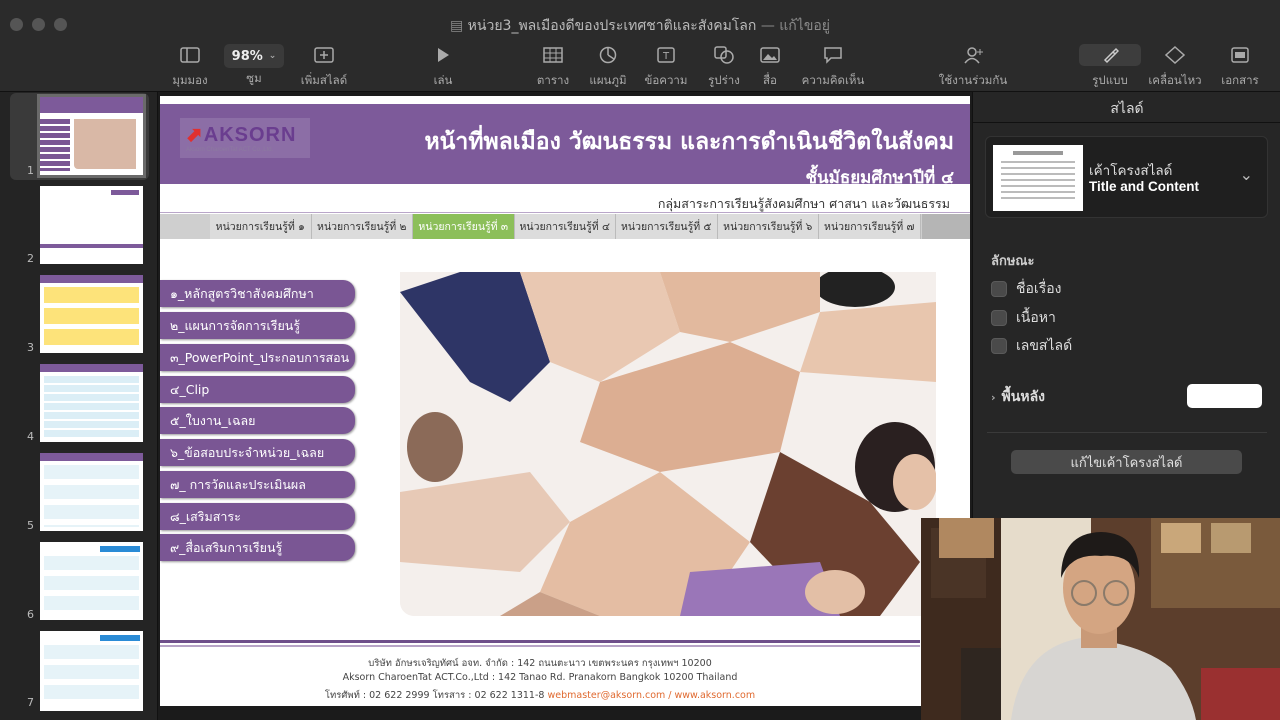 The width and height of the screenshot is (1280, 720). What do you see at coordinates (257, 357) in the screenshot?
I see `menu-item-powerpoint: ๓_PowerPoint_ประกอบการสอน` at bounding box center [257, 357].